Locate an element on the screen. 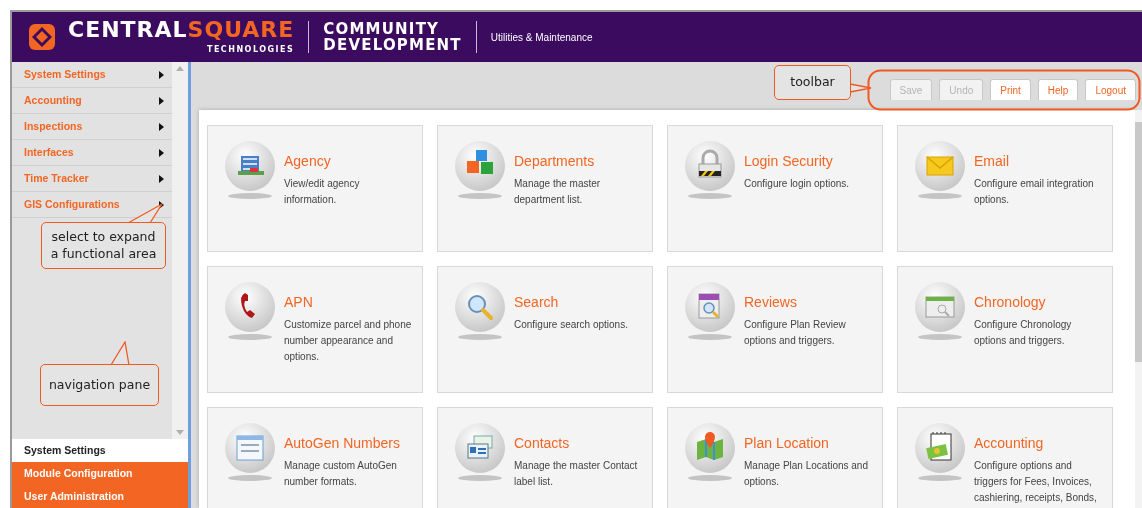 The image size is (1142, 508). module-title: Utilities & Maintenance is located at coordinates (541, 37).